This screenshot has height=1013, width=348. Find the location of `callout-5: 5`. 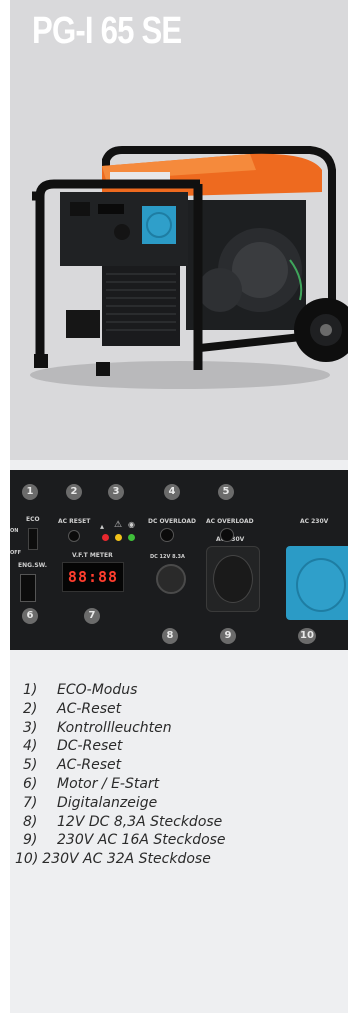

callout-5: 5 is located at coordinates (226, 492).